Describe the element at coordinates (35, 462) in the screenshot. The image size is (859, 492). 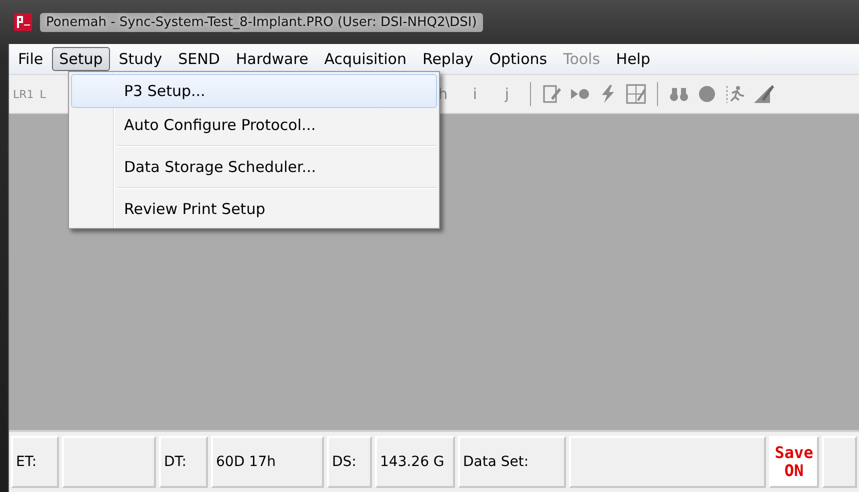
I see `status-label: ET:` at that location.